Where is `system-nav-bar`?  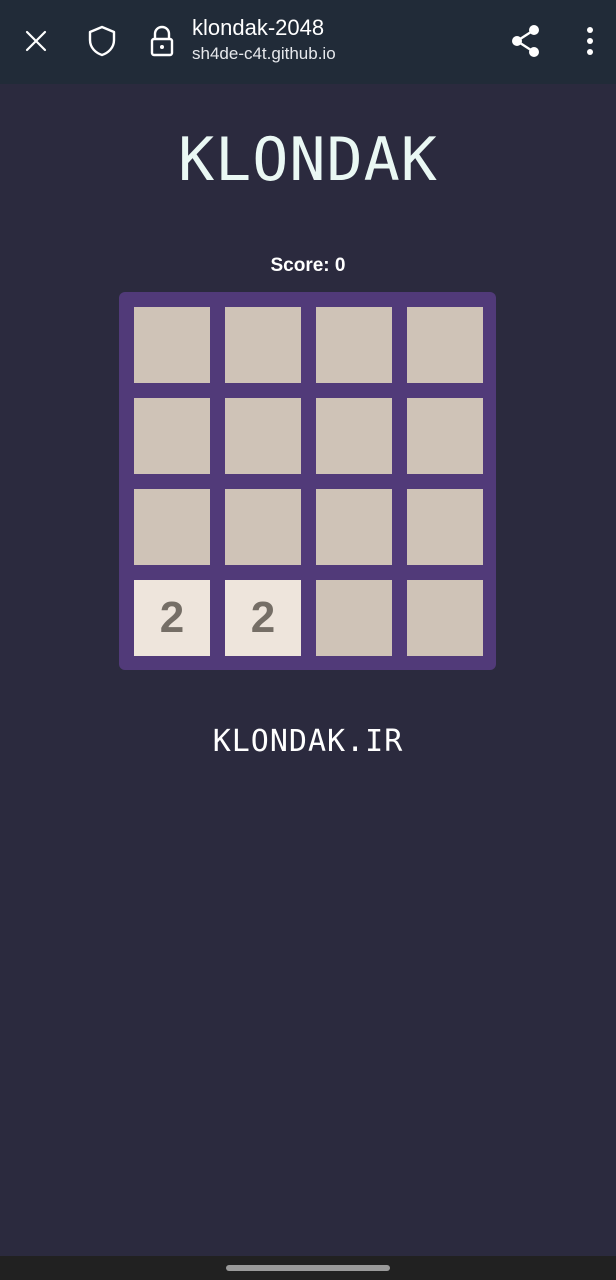 system-nav-bar is located at coordinates (308, 1268).